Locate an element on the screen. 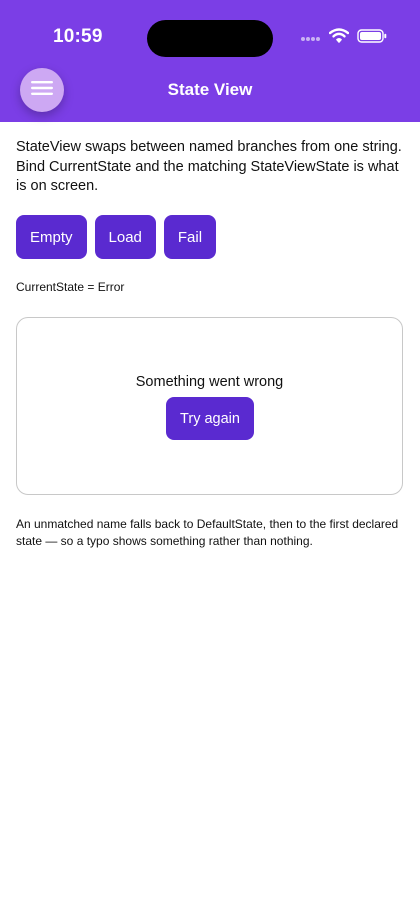  page-title: State View is located at coordinates (210, 89).